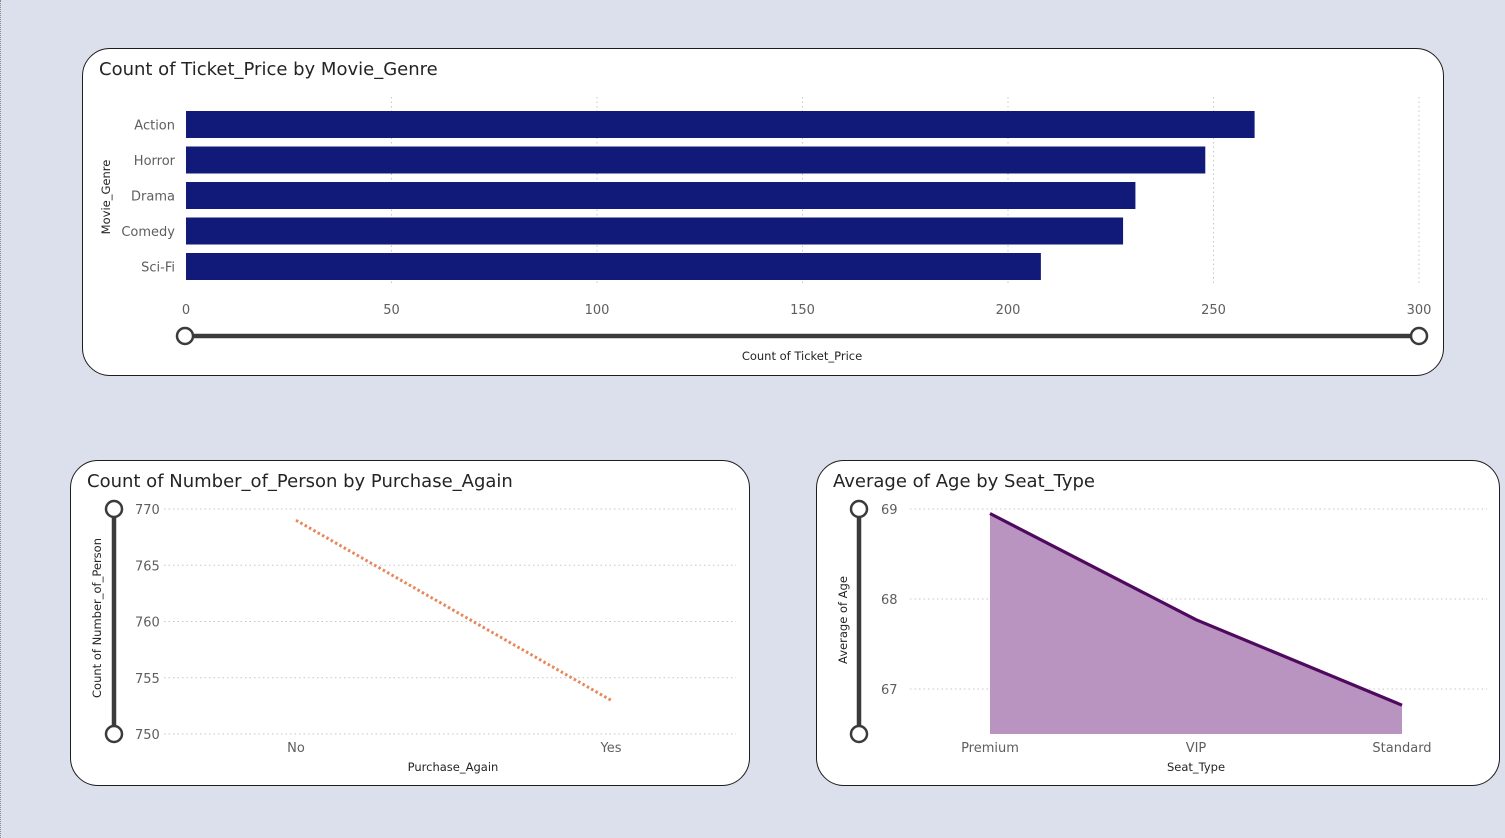 This screenshot has width=1505, height=838. I want to click on y-axis-title: Count of Number_of_Person, so click(97, 618).